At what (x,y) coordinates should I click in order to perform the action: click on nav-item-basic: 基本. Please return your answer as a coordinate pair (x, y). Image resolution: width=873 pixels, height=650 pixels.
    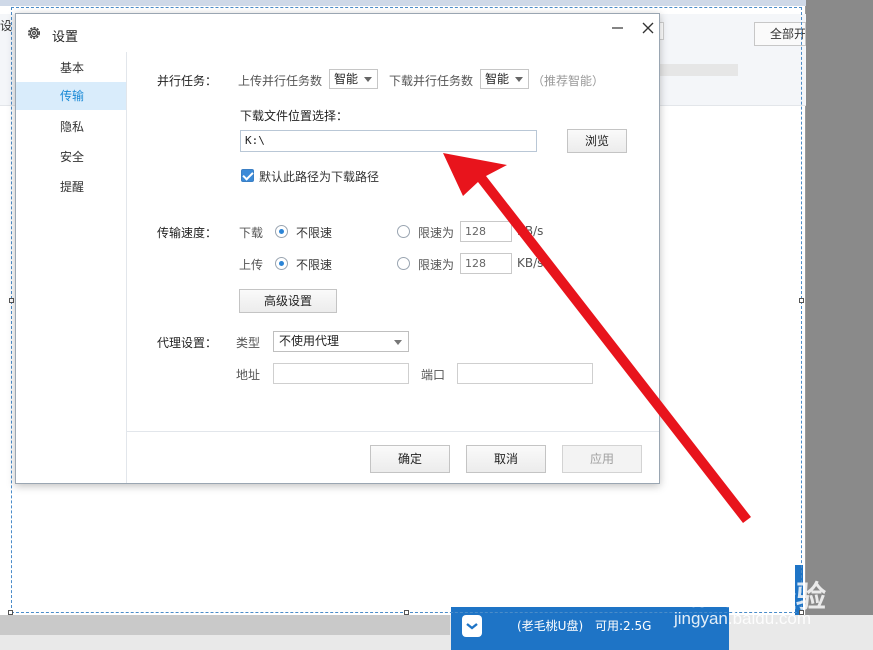
    Looking at the image, I should click on (71, 68).